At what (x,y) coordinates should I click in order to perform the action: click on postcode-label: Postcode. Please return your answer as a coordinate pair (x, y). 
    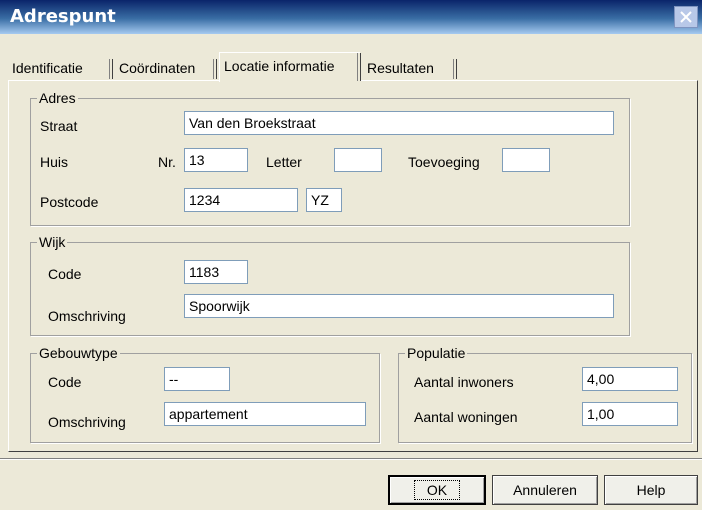
    Looking at the image, I should click on (69, 202).